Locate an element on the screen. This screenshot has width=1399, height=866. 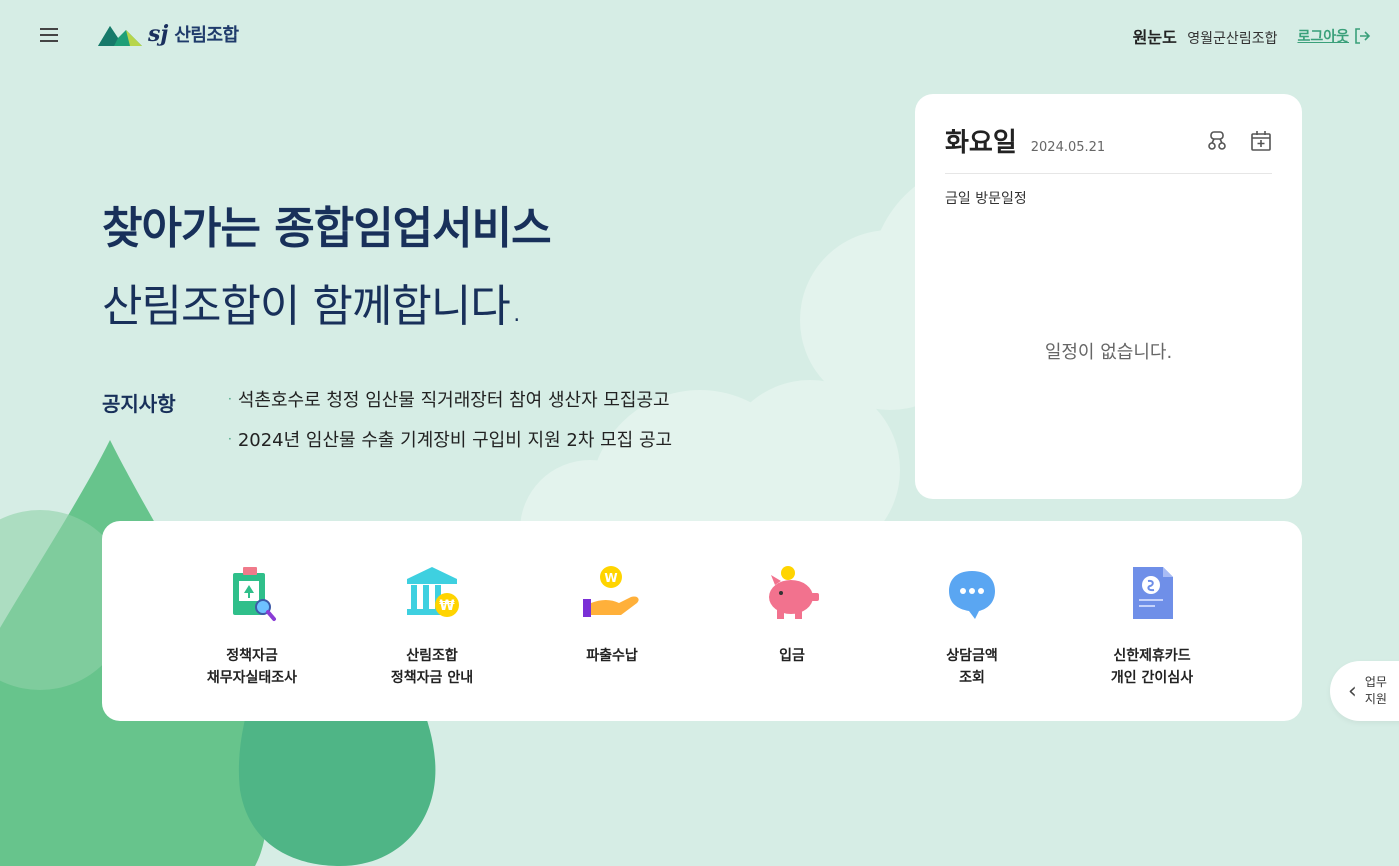
schedule-subtitle: 금일 방문일정 is located at coordinates (986, 199).